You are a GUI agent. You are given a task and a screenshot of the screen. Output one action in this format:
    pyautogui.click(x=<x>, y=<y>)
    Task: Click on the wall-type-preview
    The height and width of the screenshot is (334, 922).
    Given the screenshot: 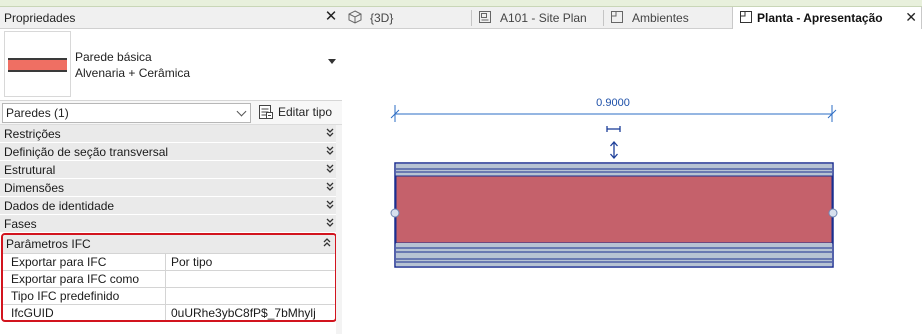 What is the action you would take?
    pyautogui.click(x=37, y=64)
    